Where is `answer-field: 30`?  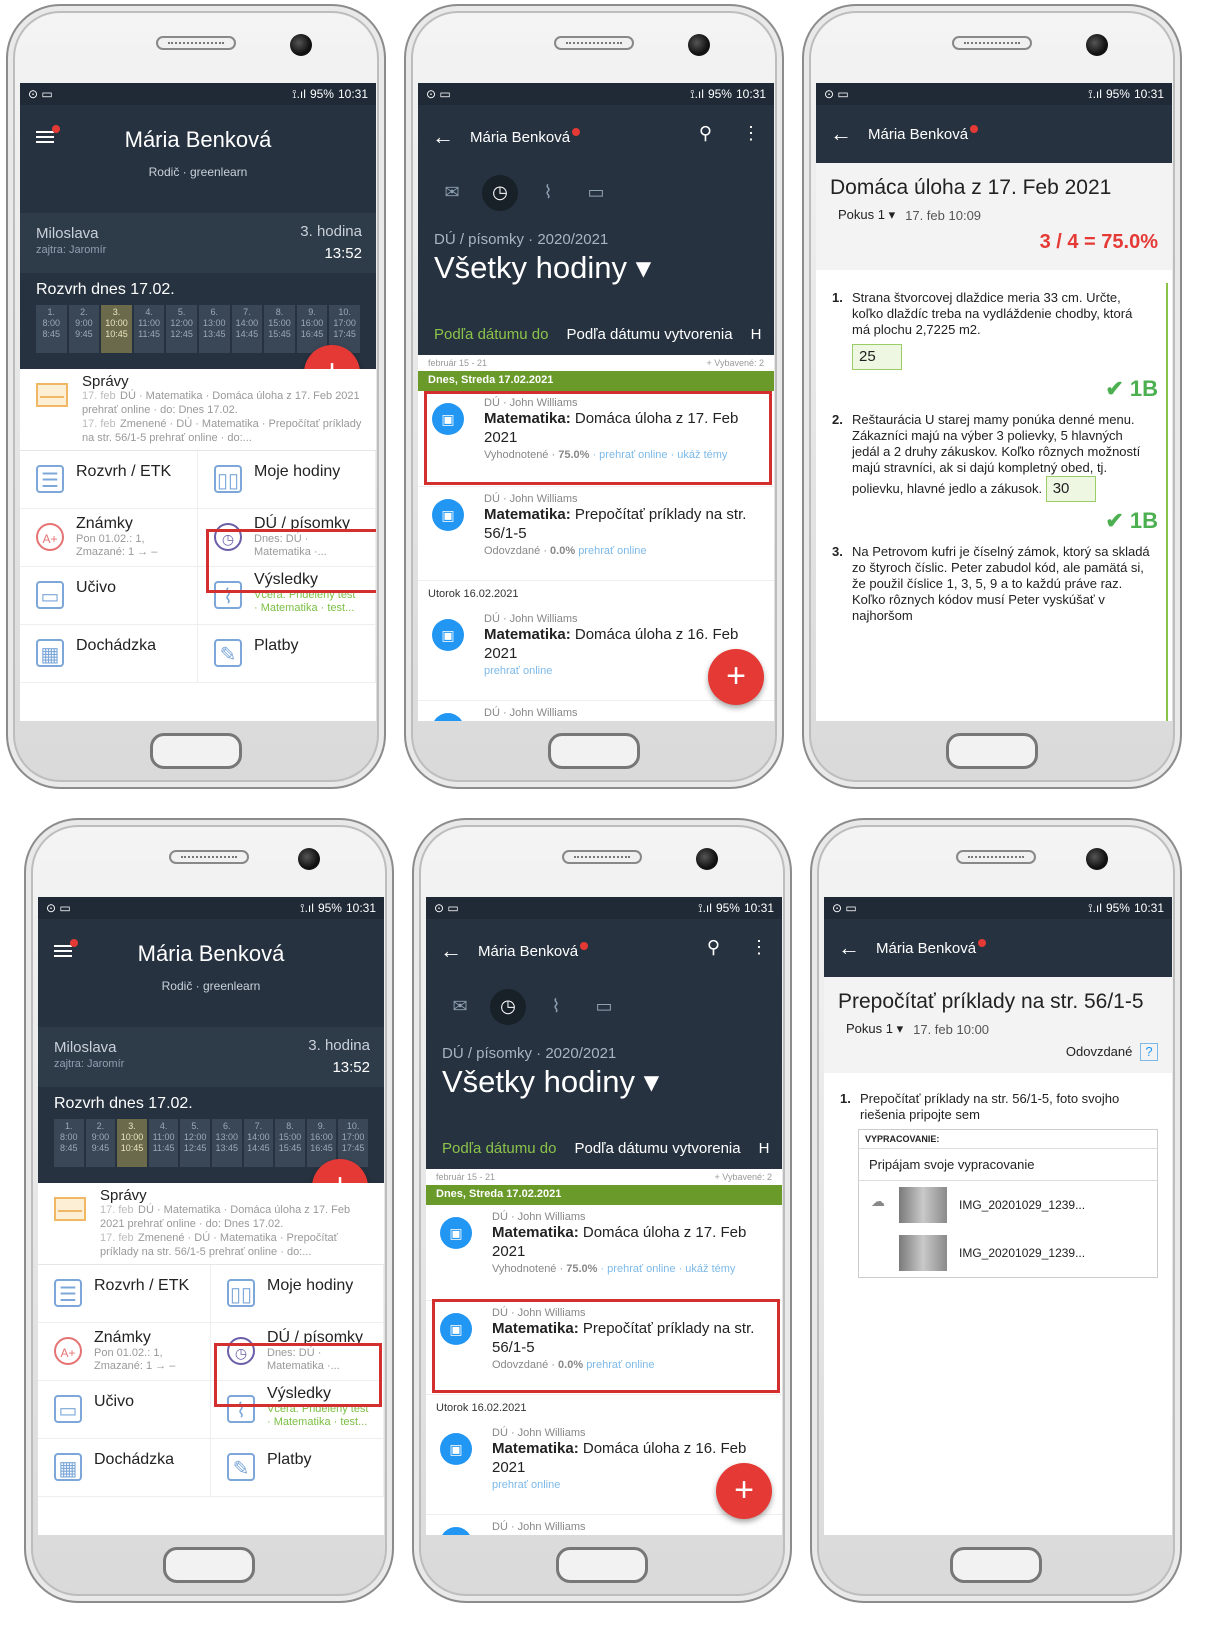 answer-field: 30 is located at coordinates (1070, 489).